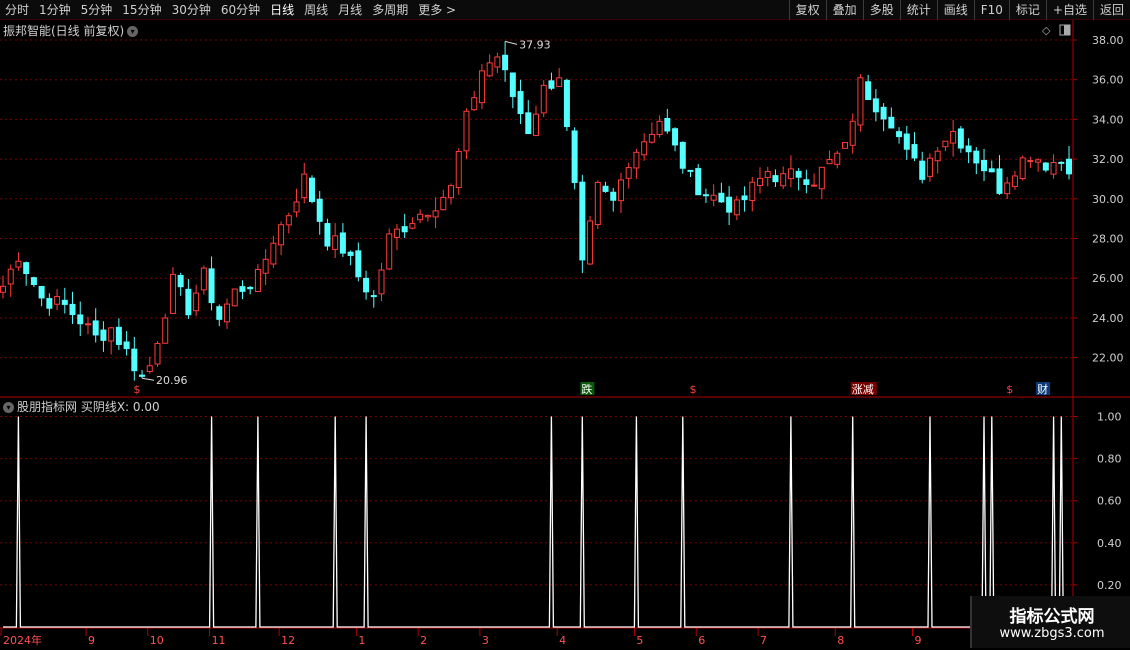 The image size is (1130, 650). I want to click on max-pointer, so click(511, 42).